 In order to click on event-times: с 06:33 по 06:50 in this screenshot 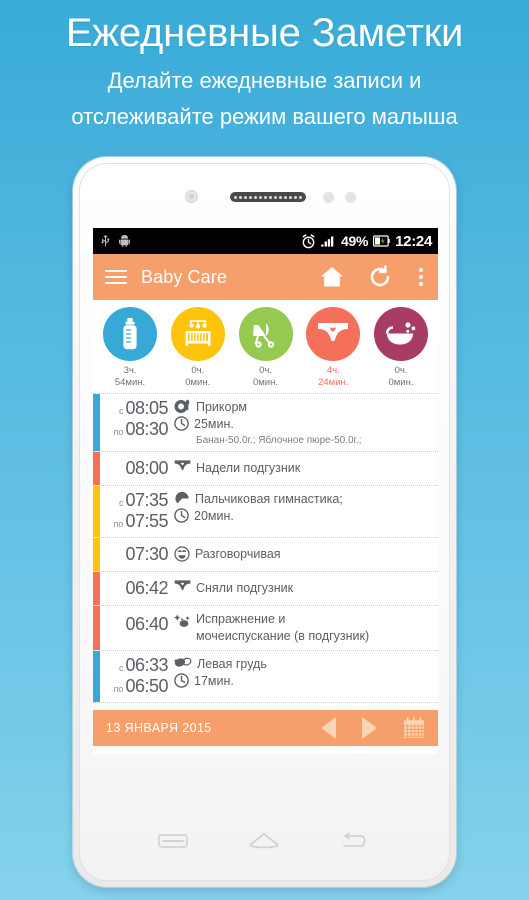, I will do `click(137, 676)`.